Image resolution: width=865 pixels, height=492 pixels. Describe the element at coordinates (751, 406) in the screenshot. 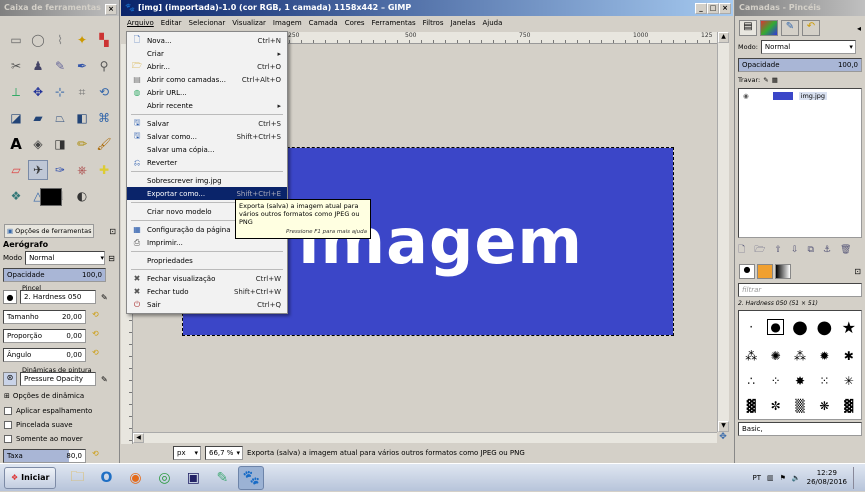

I see `brush-item: ▓` at that location.